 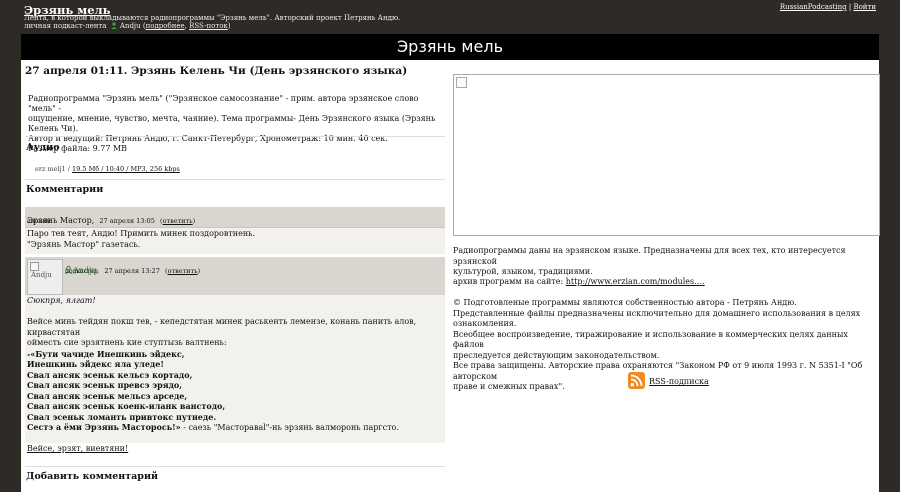 What do you see at coordinates (43, 147) in the screenshot?
I see `audio-heading: Аудио` at bounding box center [43, 147].